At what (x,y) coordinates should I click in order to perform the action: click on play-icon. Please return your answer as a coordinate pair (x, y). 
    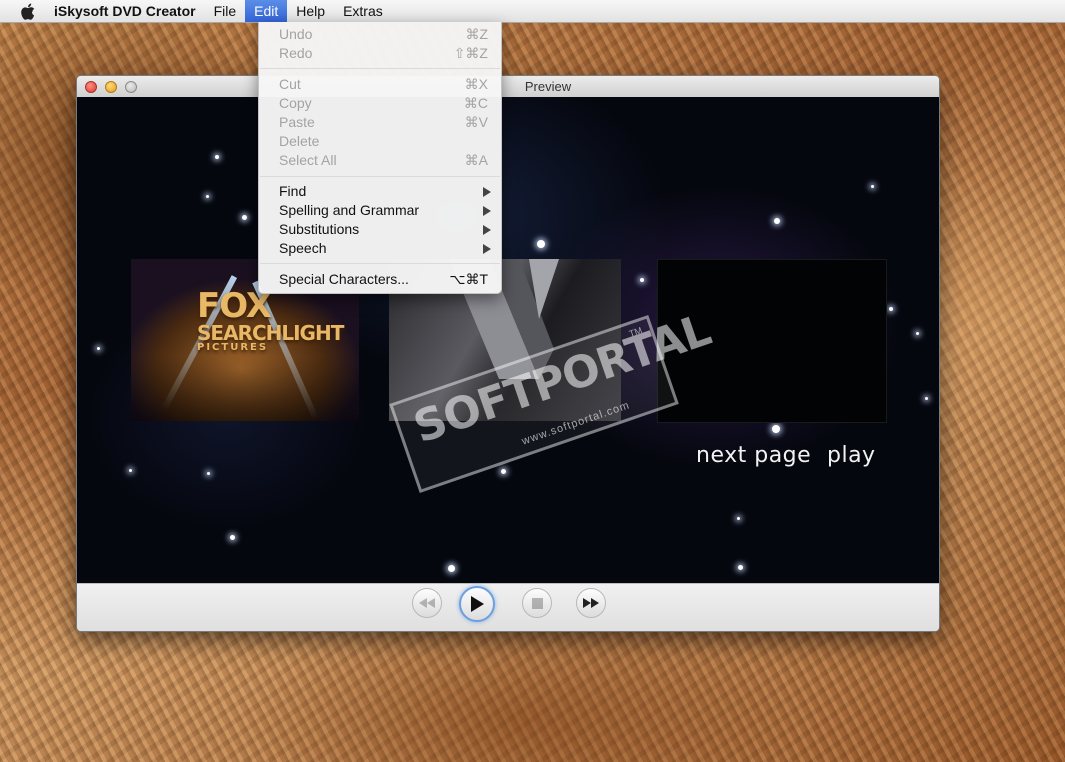
    Looking at the image, I should click on (477, 604).